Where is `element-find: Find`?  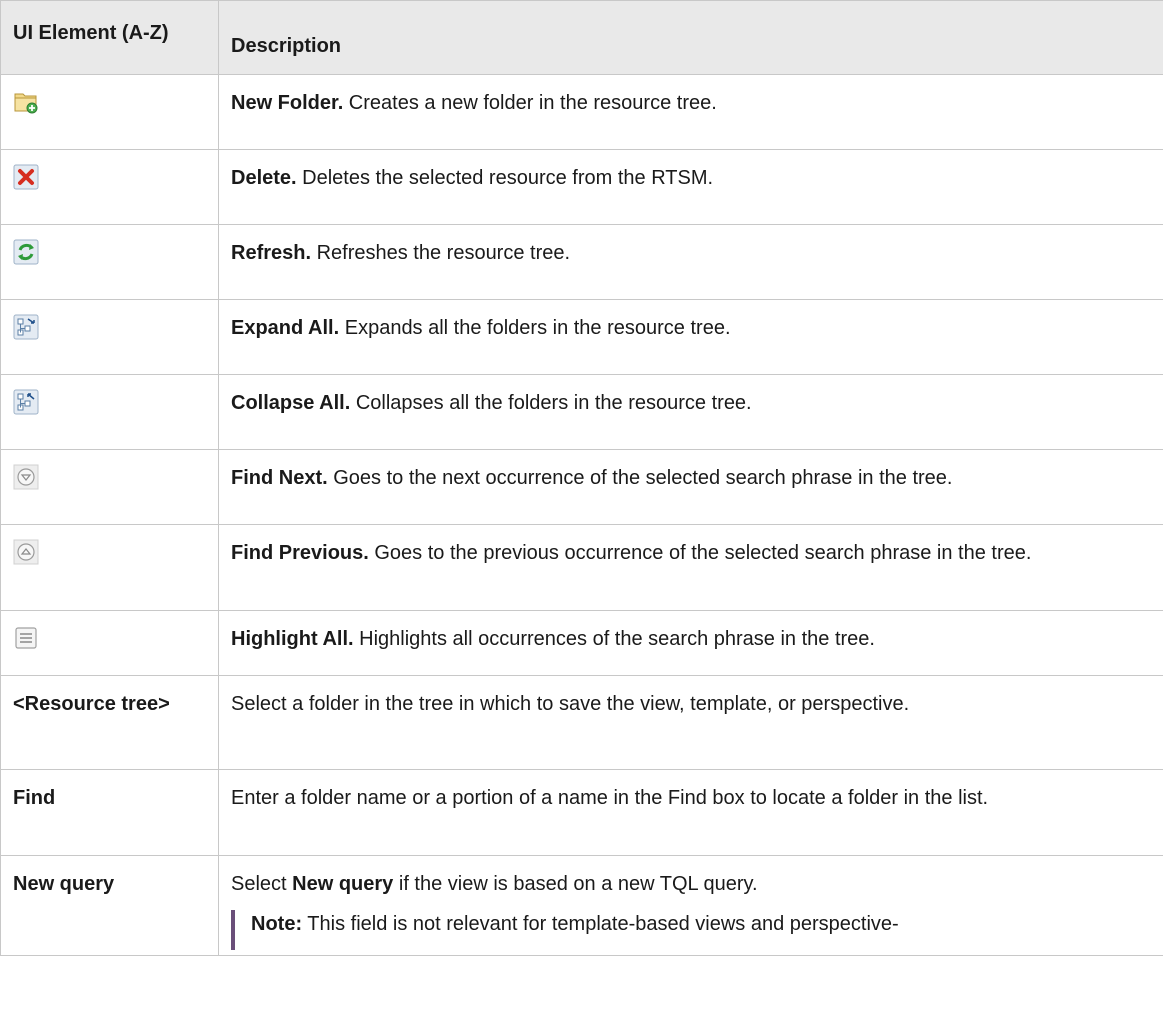 element-find: Find is located at coordinates (34, 798).